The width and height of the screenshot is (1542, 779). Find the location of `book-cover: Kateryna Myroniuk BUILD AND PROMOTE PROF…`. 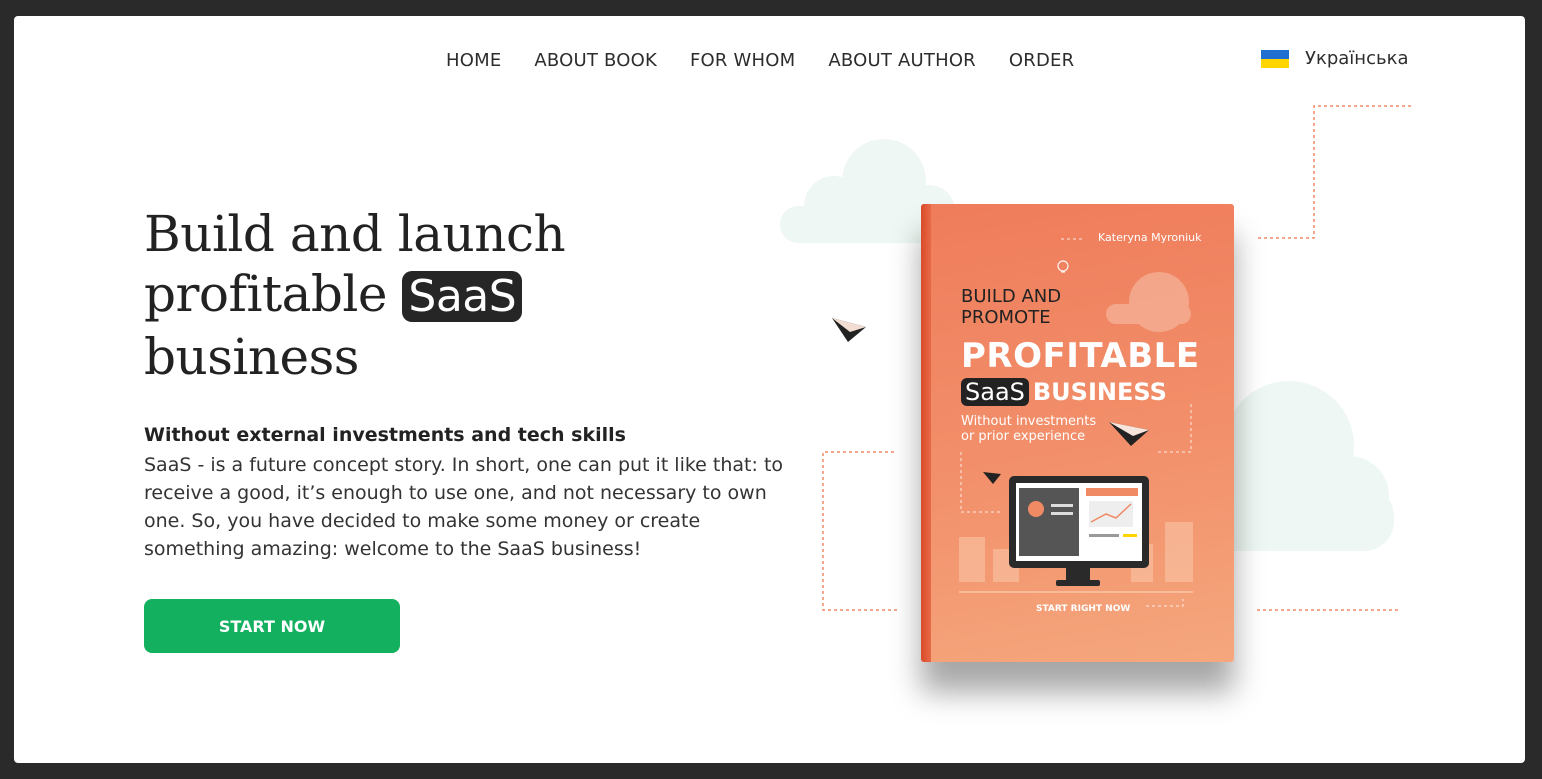

book-cover: Kateryna Myroniuk BUILD AND PROMOTE PROF… is located at coordinates (1077, 433).